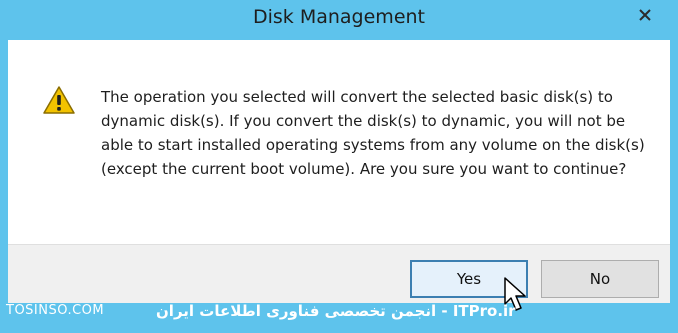 The image size is (678, 333). I want to click on watermark-site: TOSINSO.COM, so click(55, 310).